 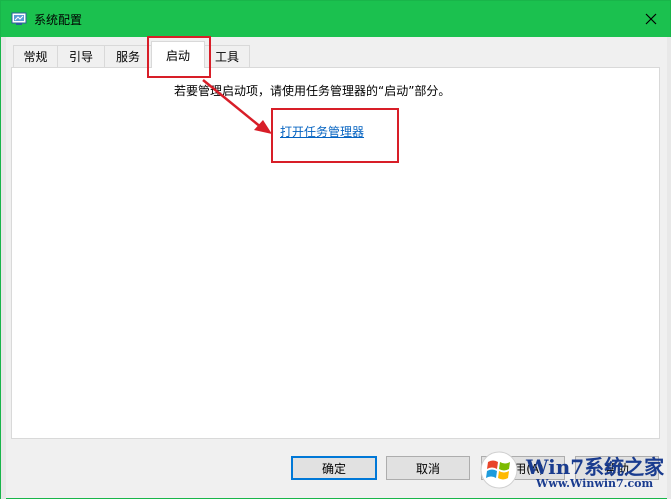 I want to click on ok-button: 确定, so click(x=334, y=468).